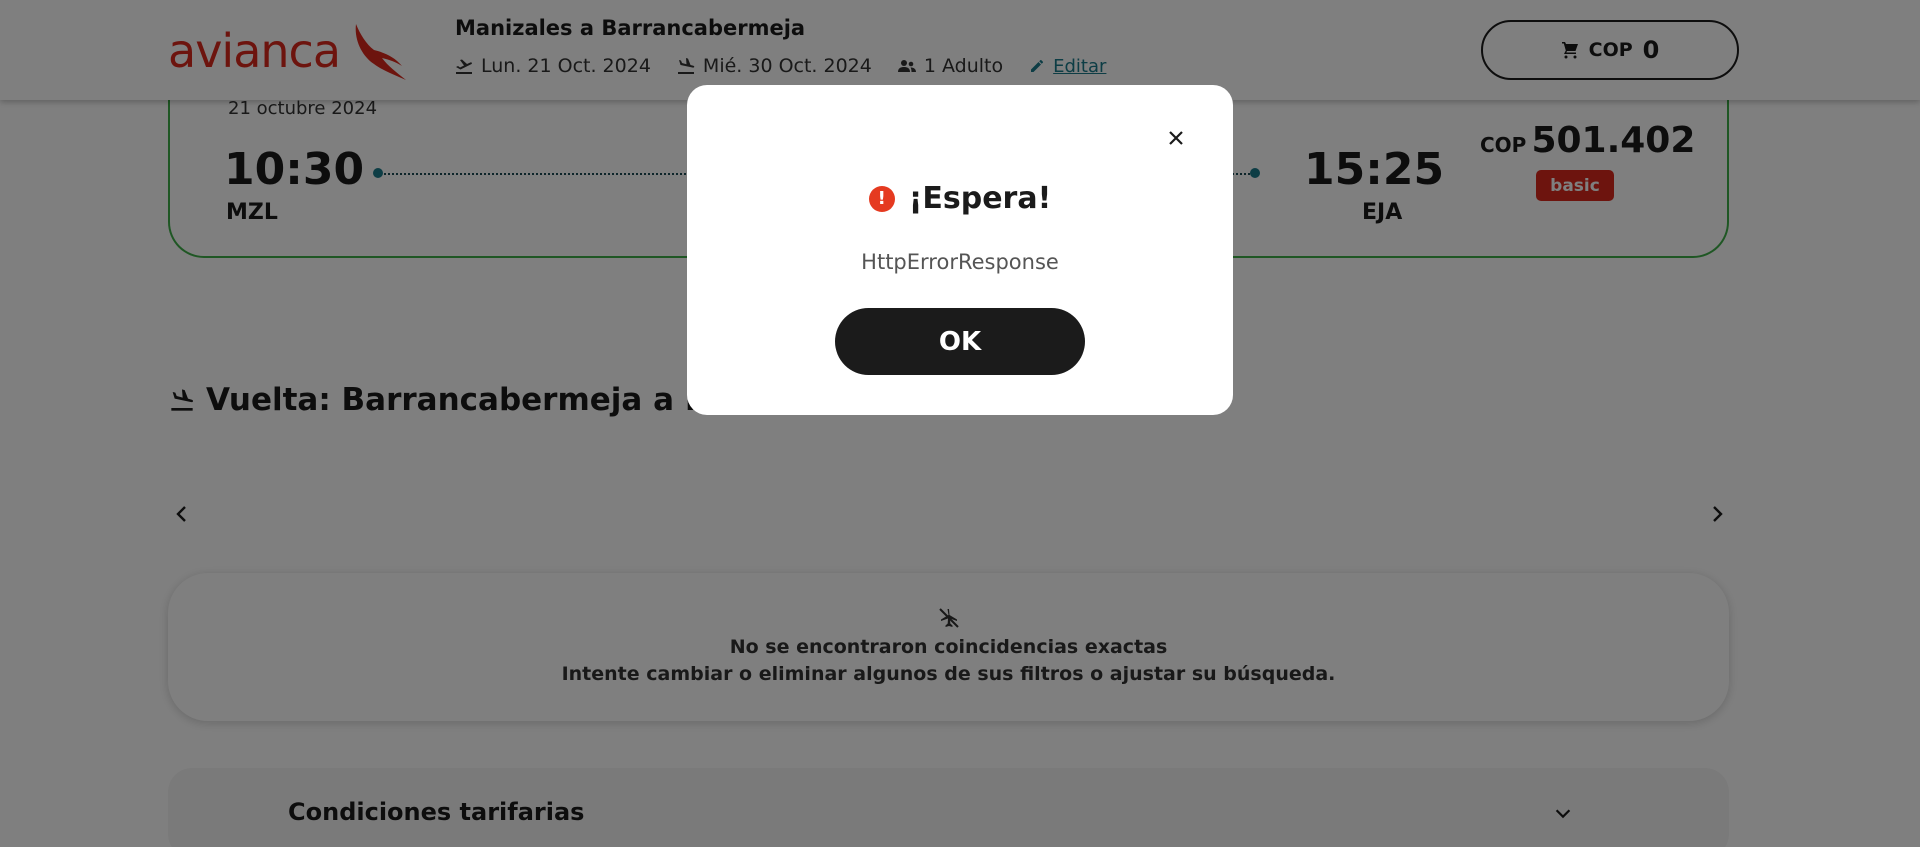  I want to click on dialog-title-text: ¡Espera!, so click(980, 198).